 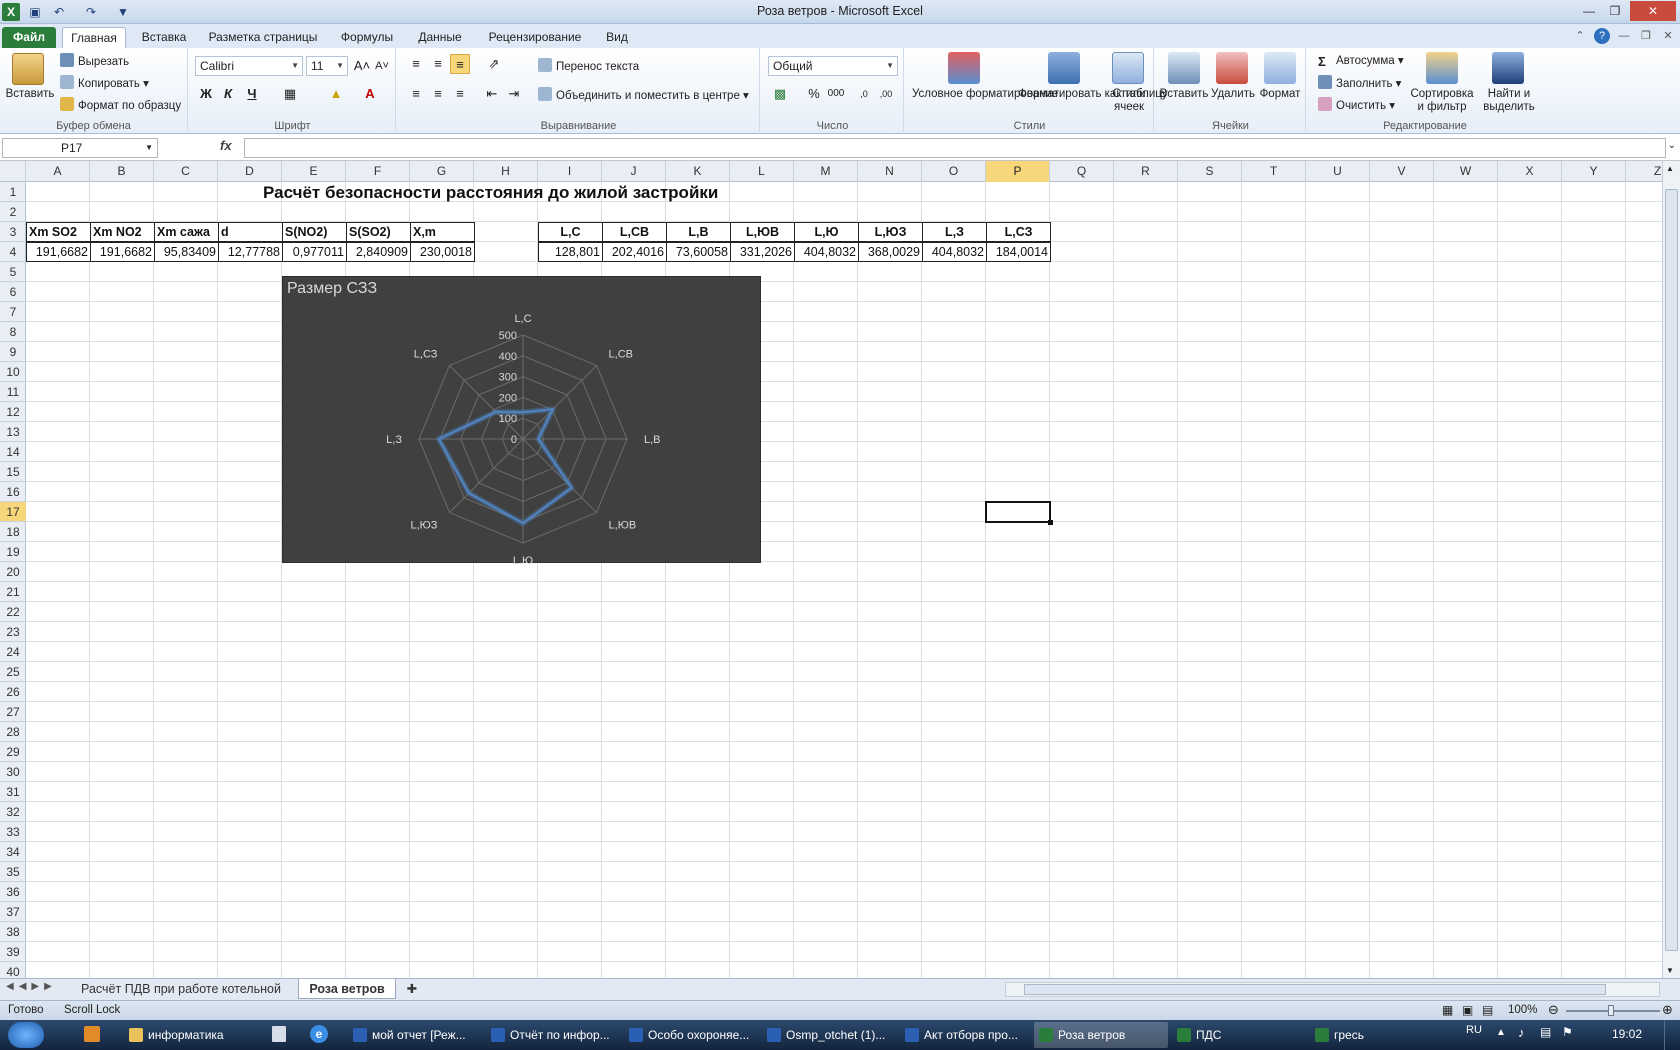 I want to click on row-header: 13, so click(x=13, y=432).